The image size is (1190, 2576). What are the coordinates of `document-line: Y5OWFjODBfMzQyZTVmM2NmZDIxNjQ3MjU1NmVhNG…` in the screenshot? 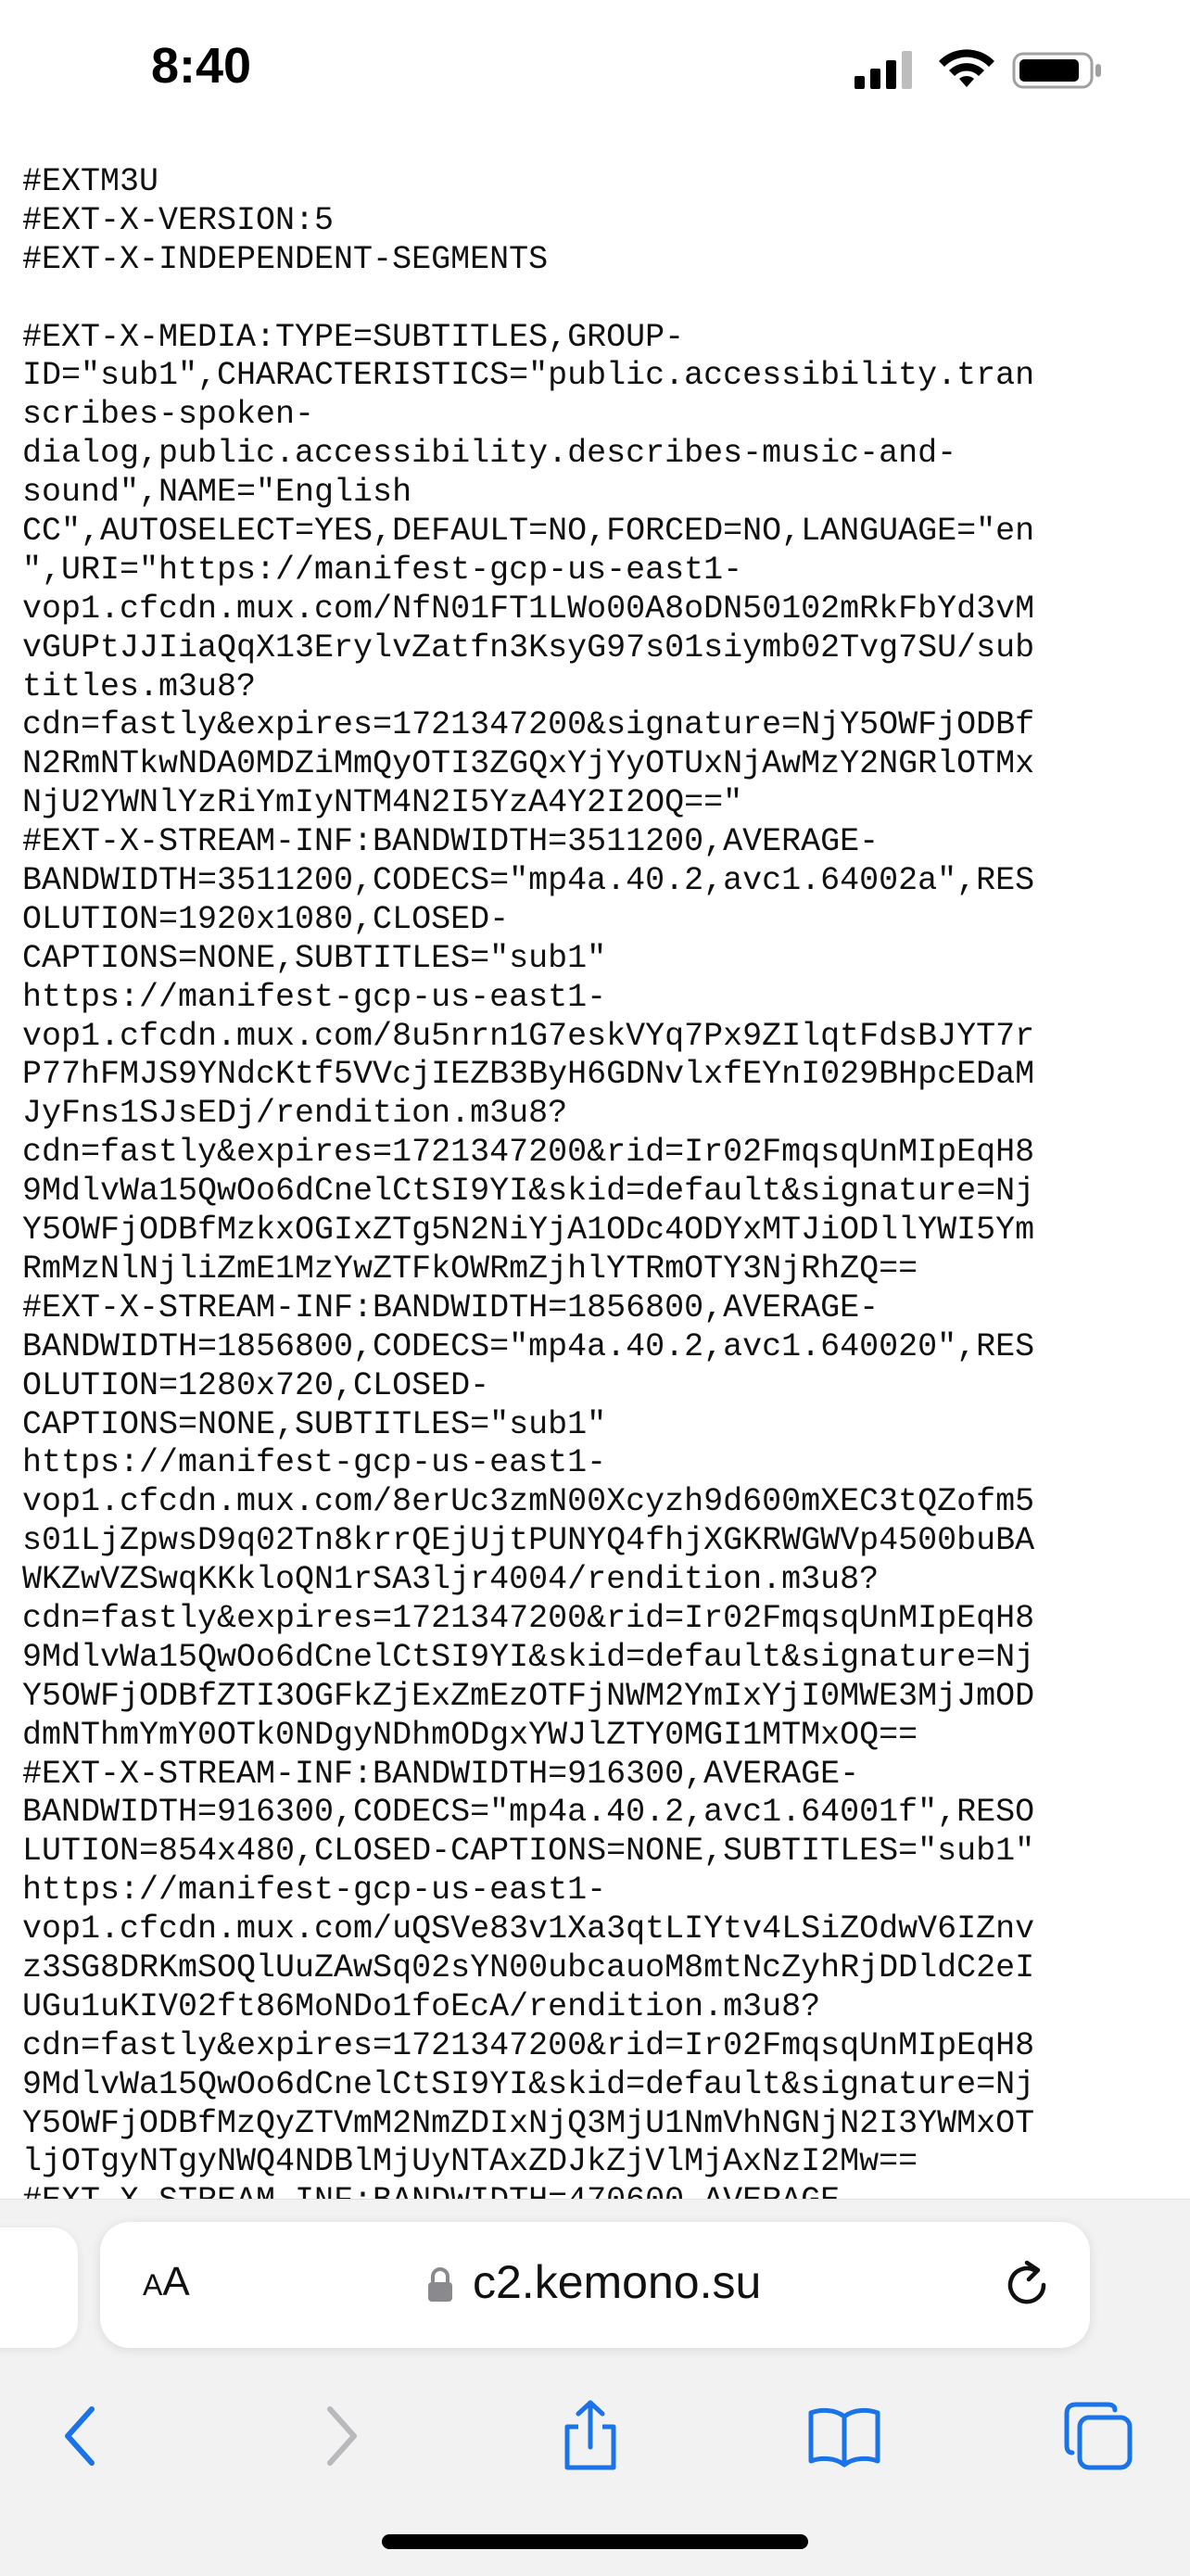 It's located at (528, 2123).